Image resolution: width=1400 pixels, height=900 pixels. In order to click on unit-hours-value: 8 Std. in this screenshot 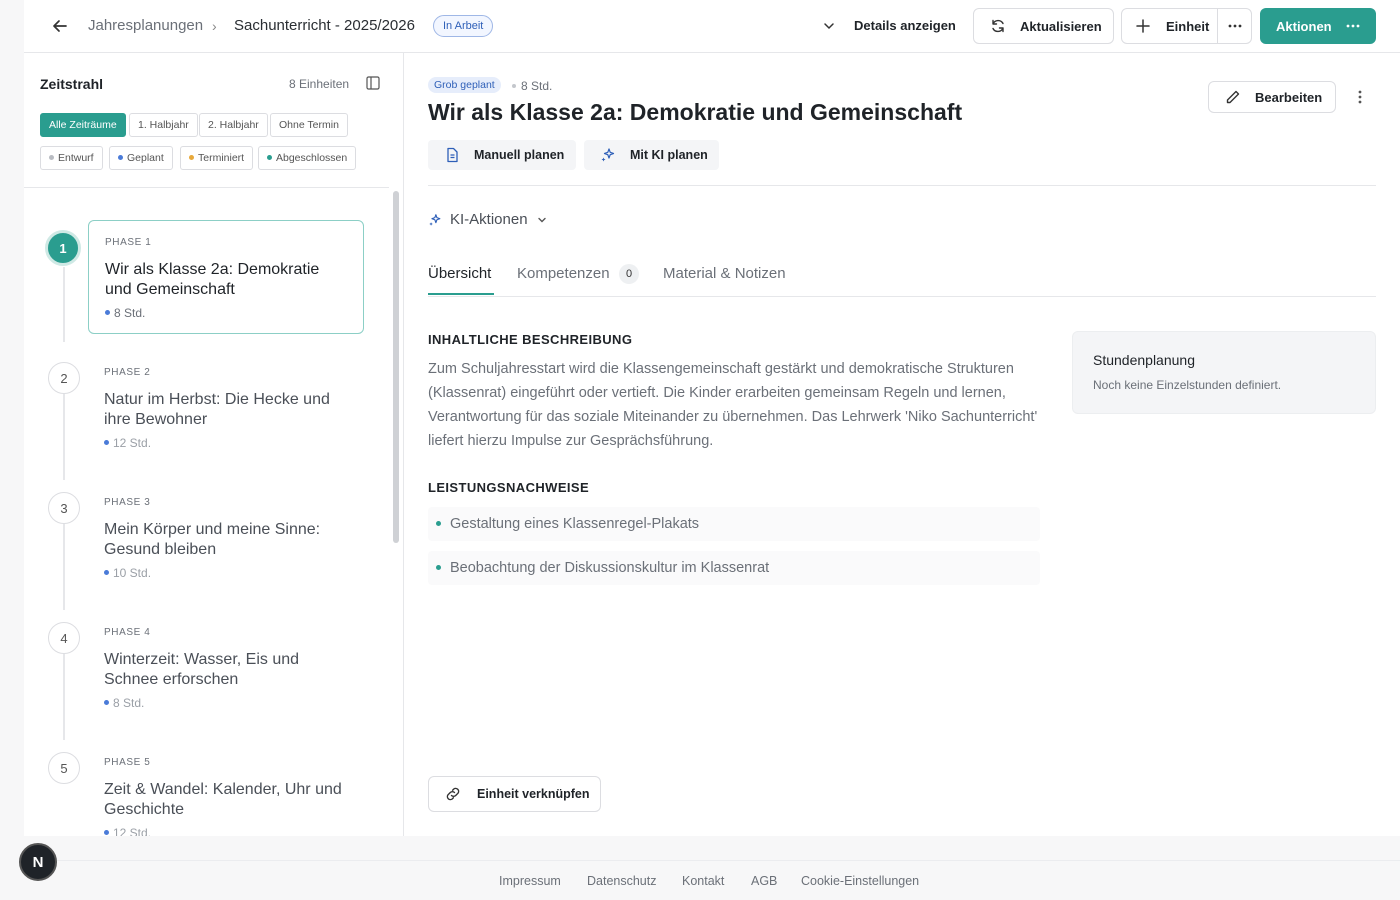, I will do `click(537, 86)`.